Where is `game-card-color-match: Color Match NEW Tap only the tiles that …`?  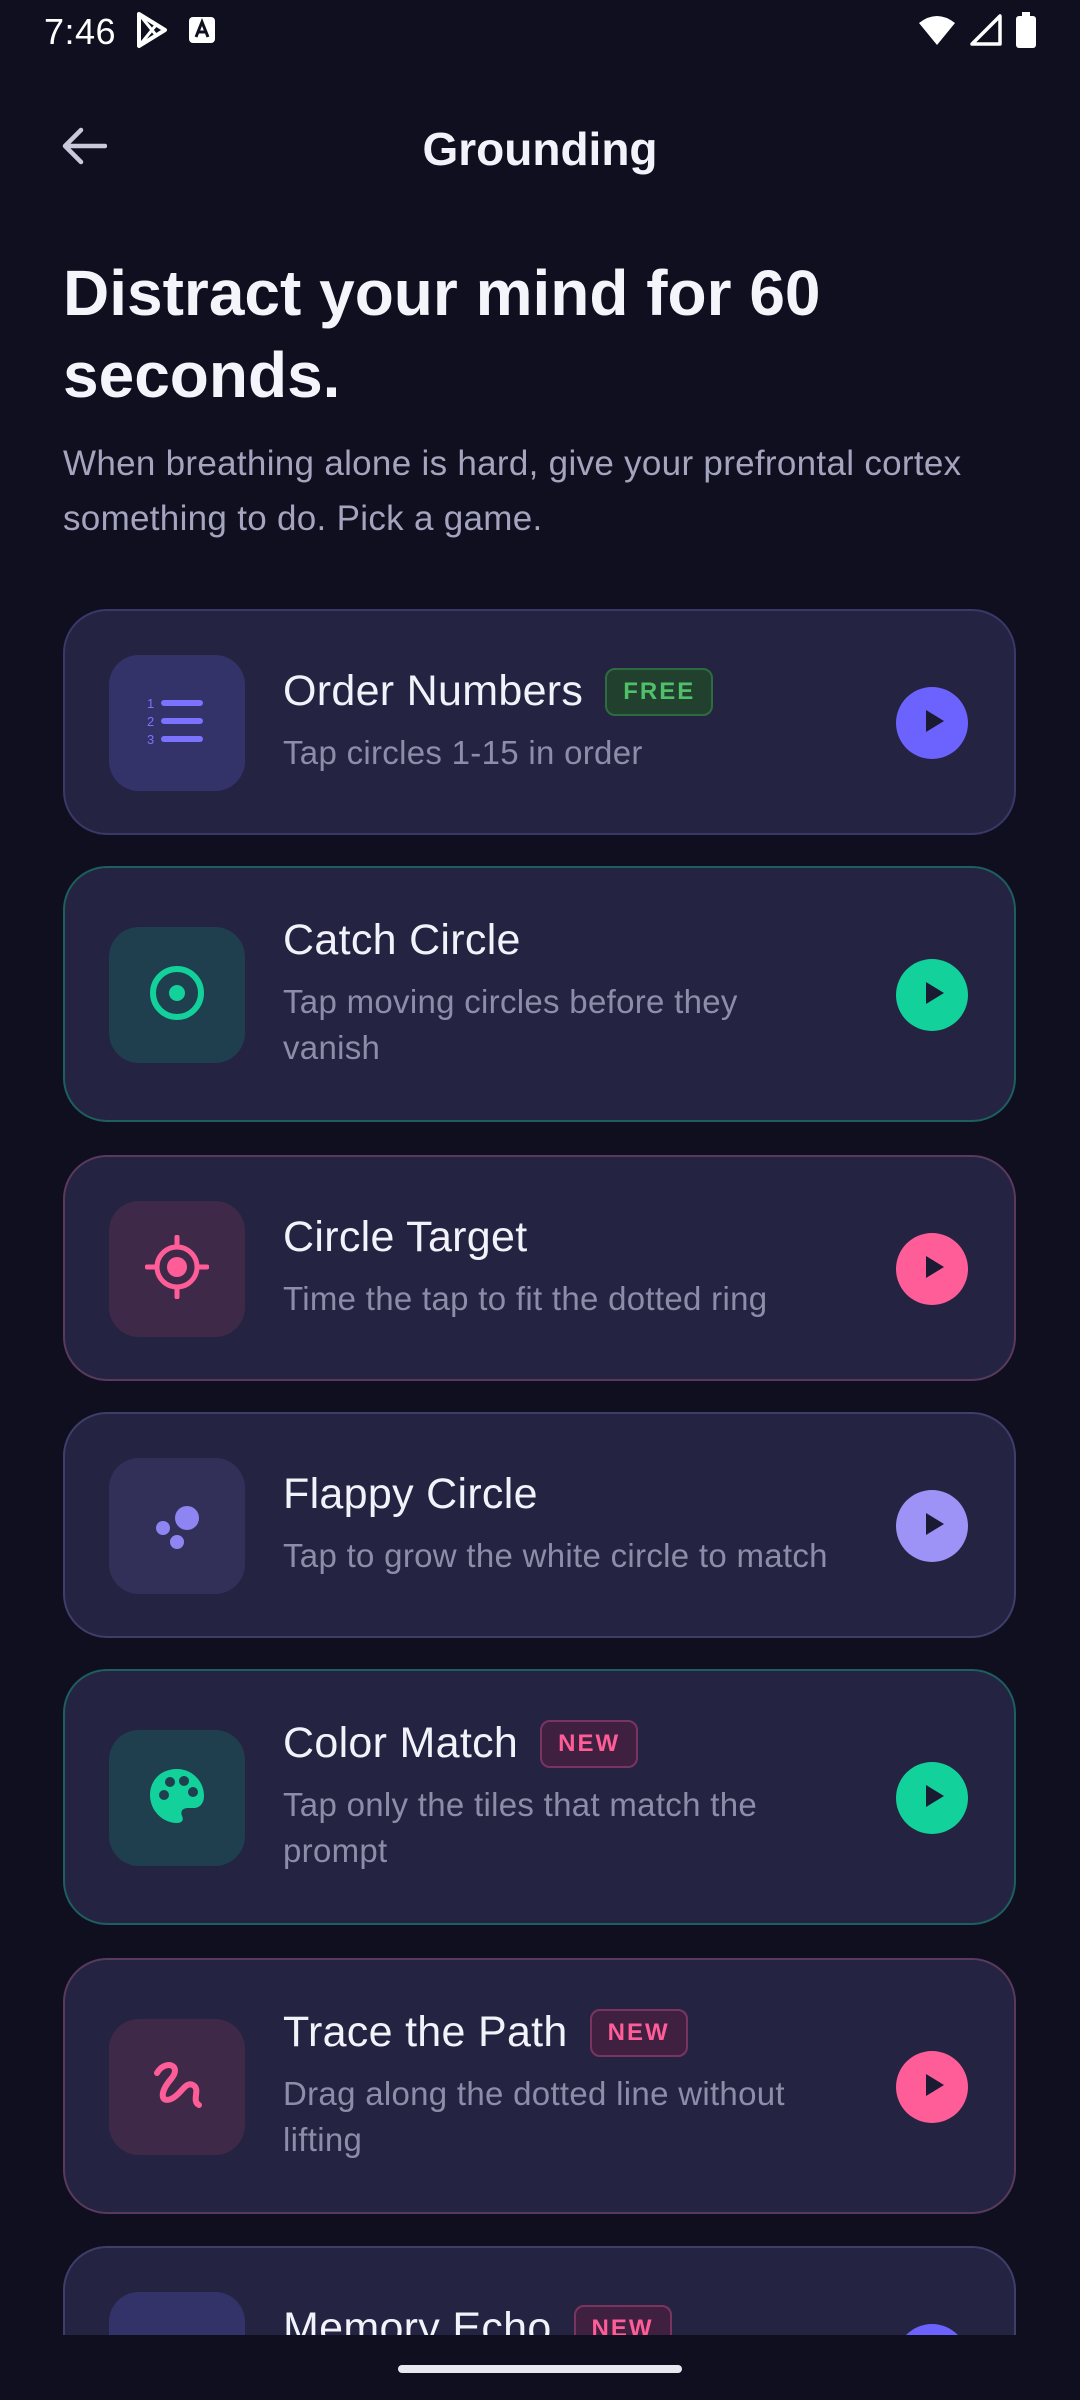
game-card-color-match: Color Match NEW Tap only the tiles that … is located at coordinates (539, 1797).